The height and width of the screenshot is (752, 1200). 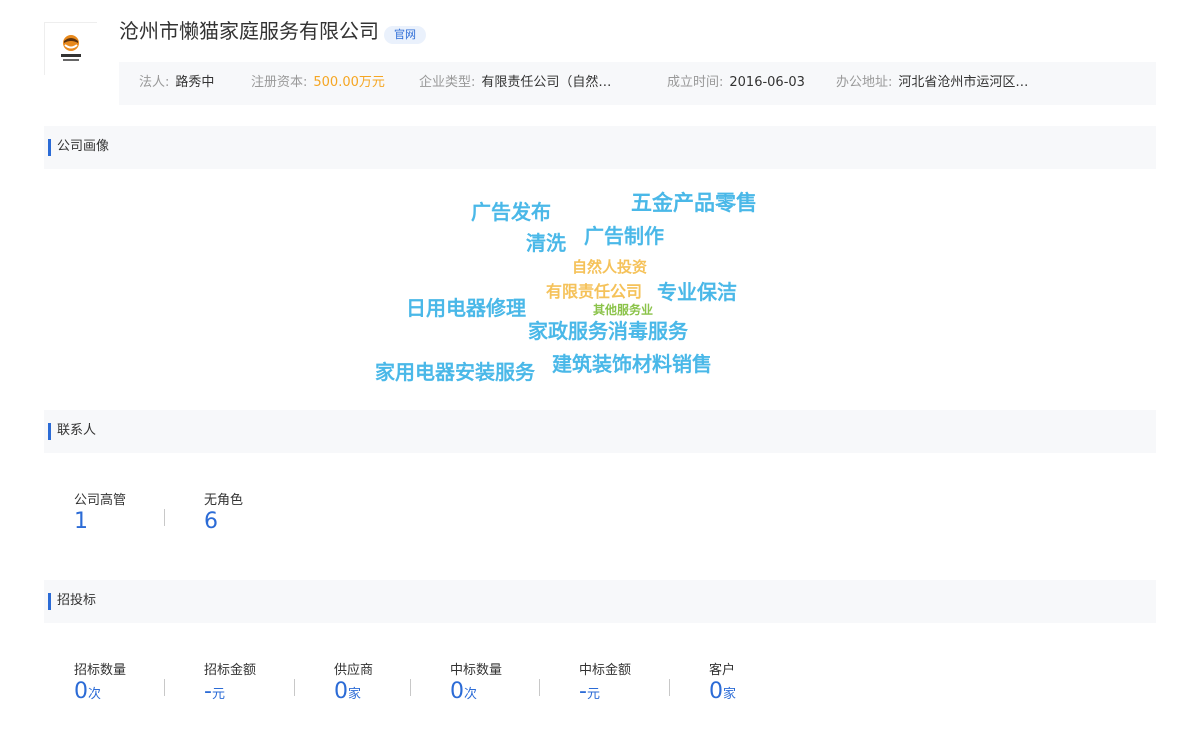 I want to click on section-title-bidding: 招投标, so click(x=77, y=600).